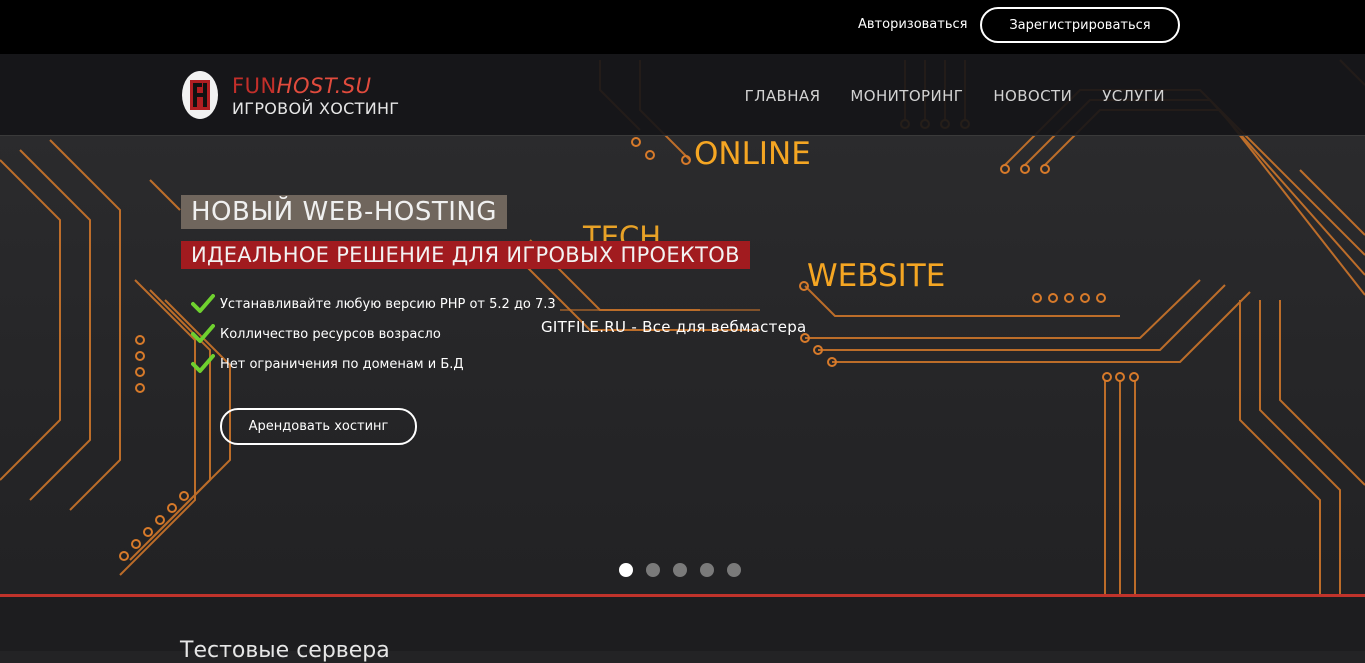 The width and height of the screenshot is (1365, 663). Describe the element at coordinates (200, 95) in the screenshot. I see `fh-logo-icon` at that location.